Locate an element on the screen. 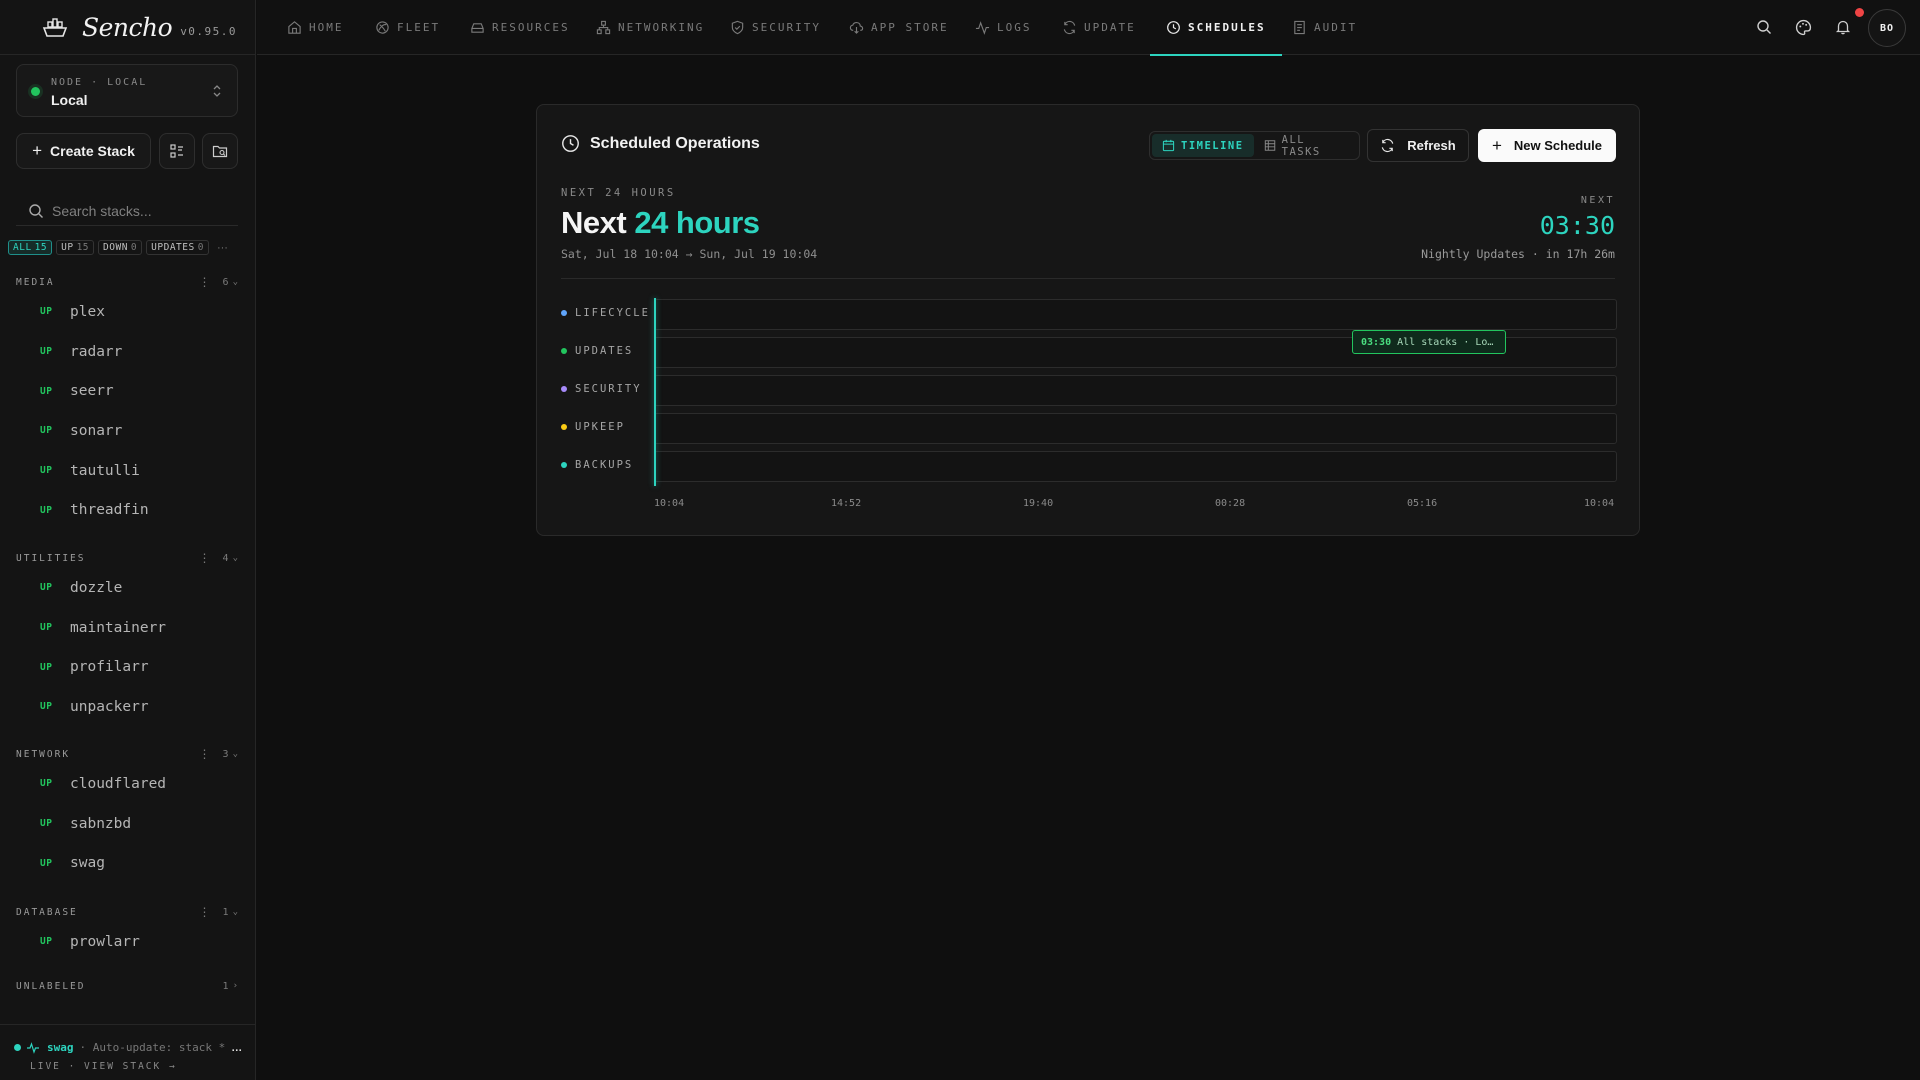 The width and height of the screenshot is (1920, 1080). lane-label-security: SECURITY is located at coordinates (601, 389).